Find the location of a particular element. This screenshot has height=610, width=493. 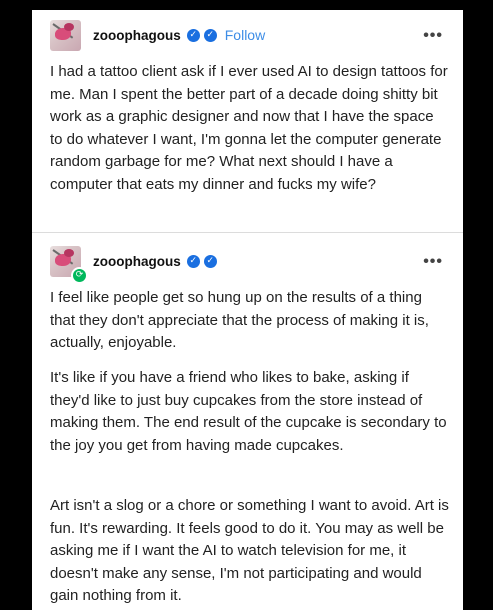

avatar-wrapper: ⟳ is located at coordinates (69, 264).